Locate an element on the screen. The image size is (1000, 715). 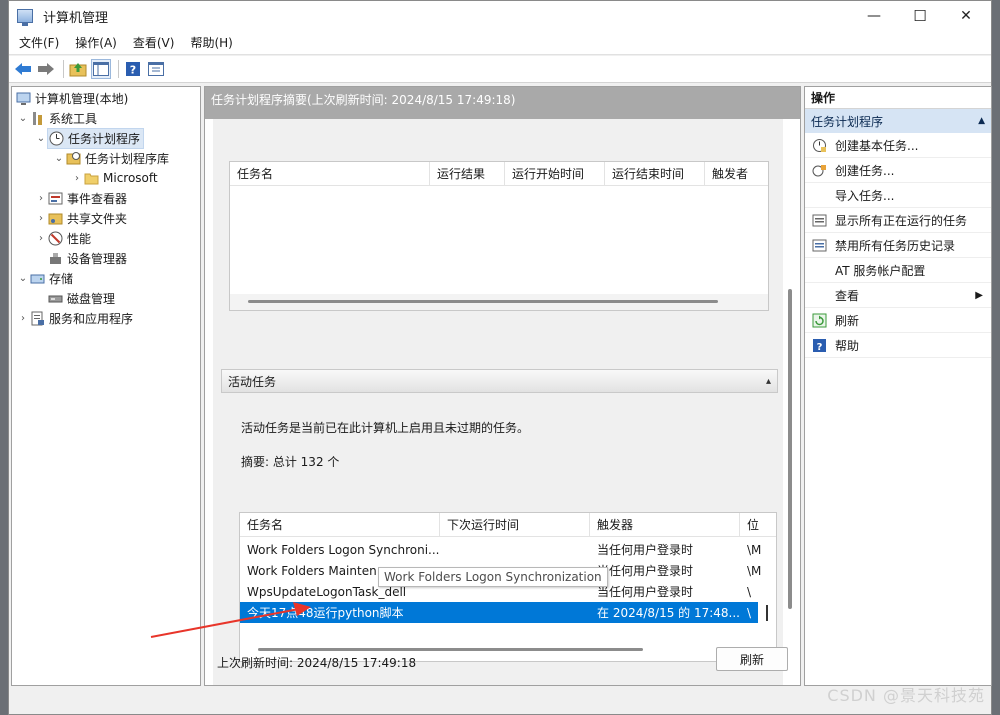
running-tasks-icon is located at coordinates (819, 220).